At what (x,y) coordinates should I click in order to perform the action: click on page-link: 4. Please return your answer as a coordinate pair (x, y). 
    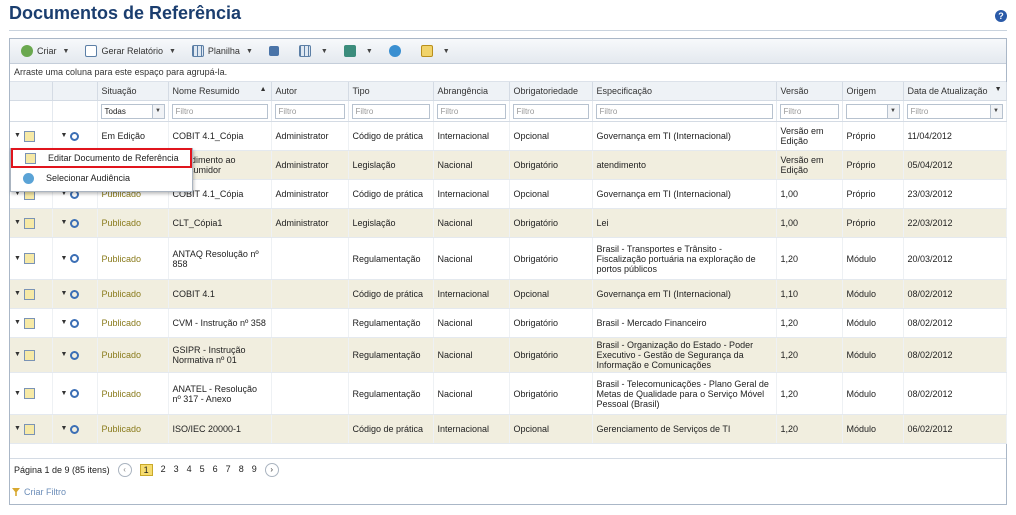
    Looking at the image, I should click on (189, 470).